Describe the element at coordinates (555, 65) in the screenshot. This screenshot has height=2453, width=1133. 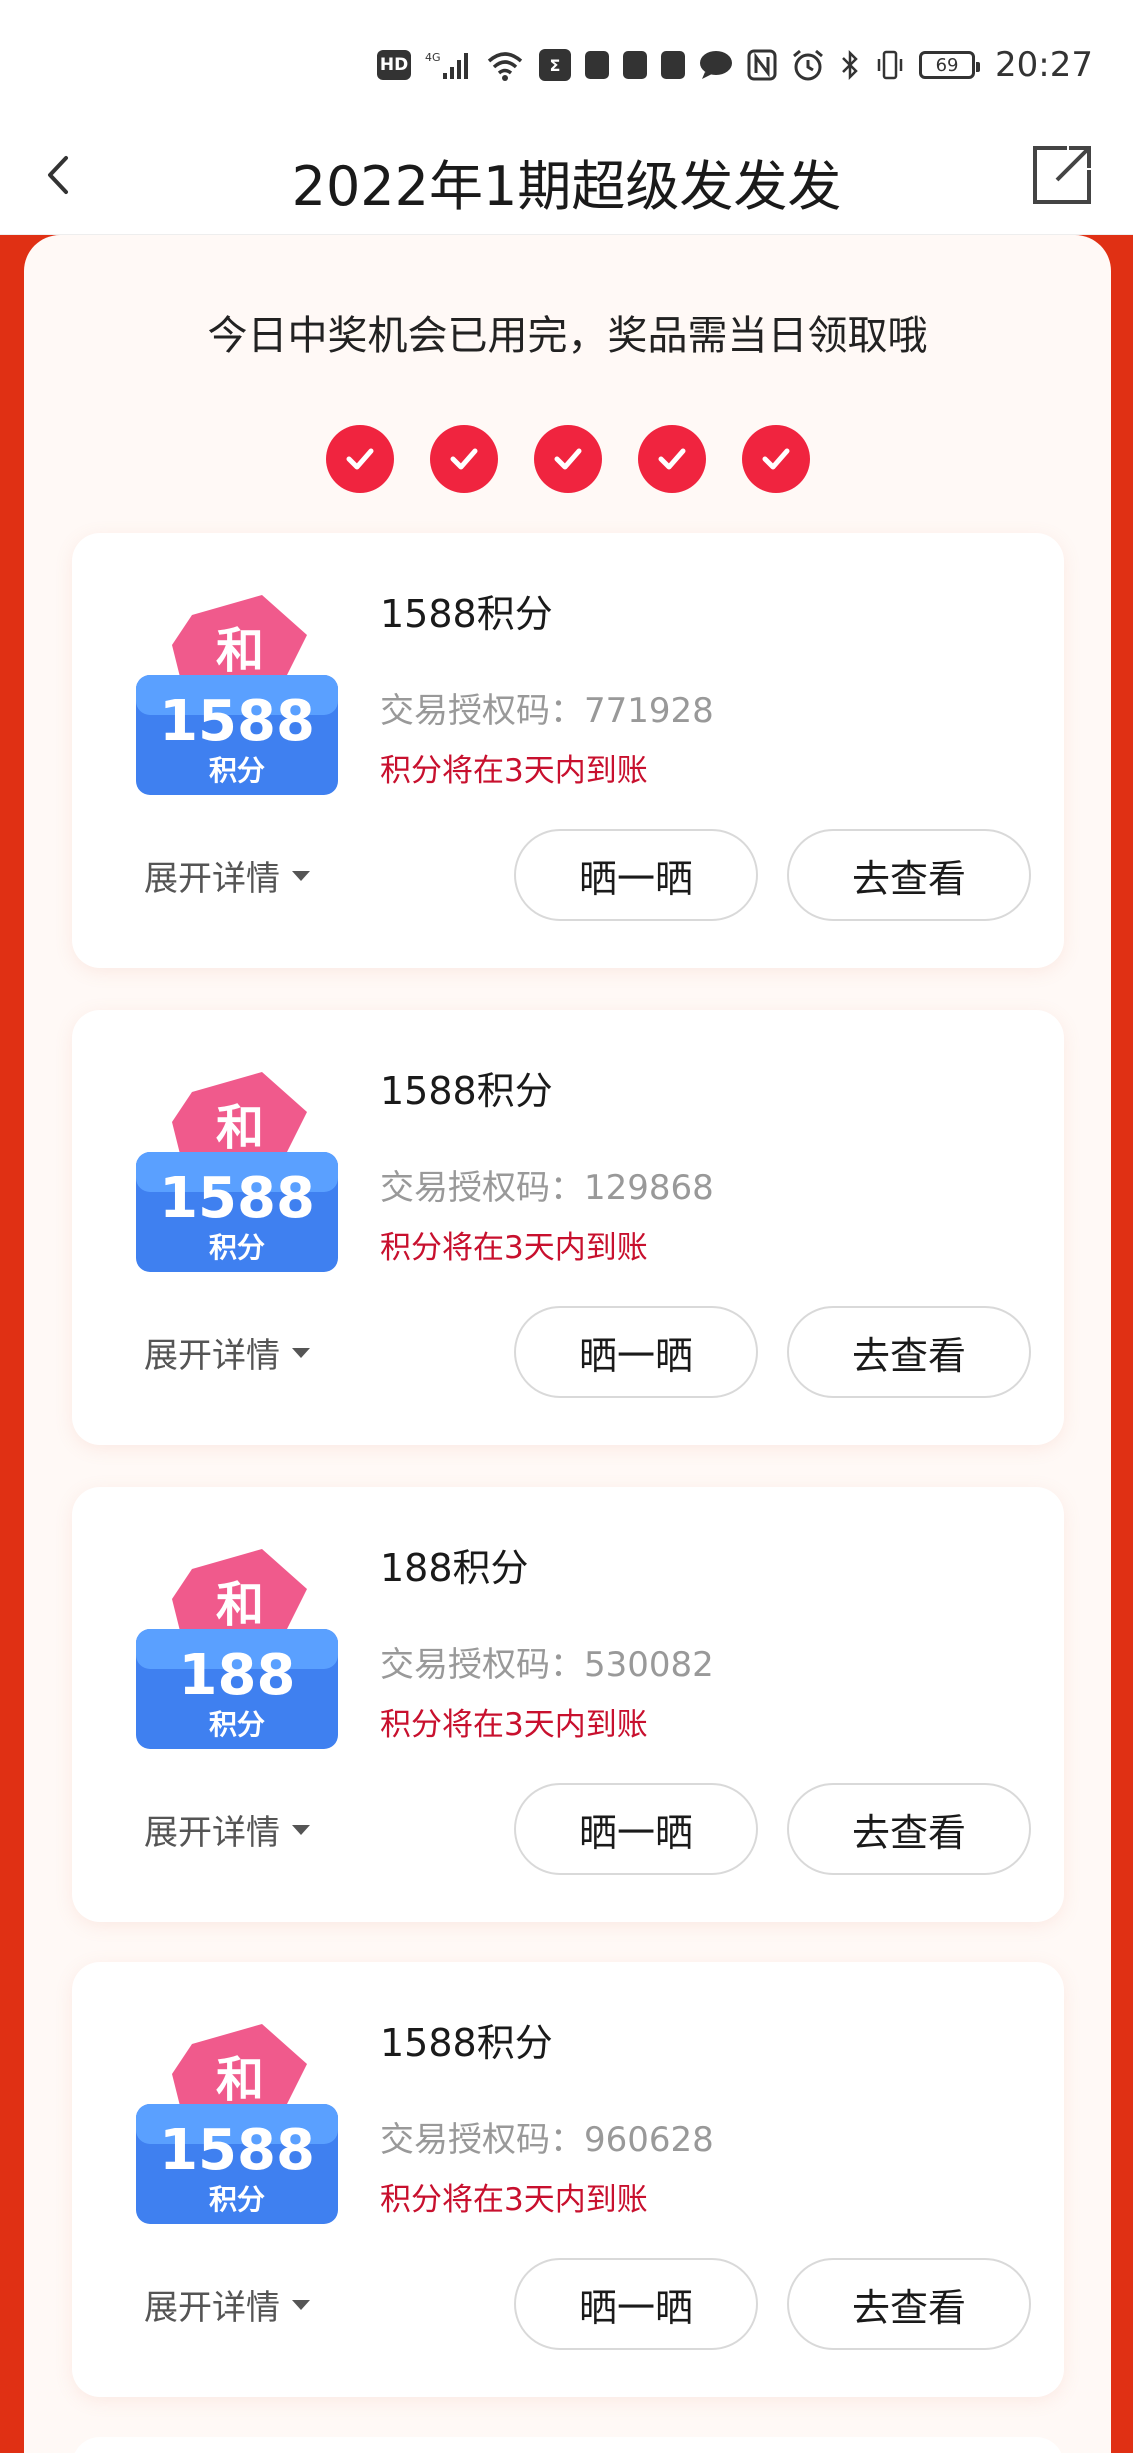
I see `sigma-app-icon: Σ` at that location.